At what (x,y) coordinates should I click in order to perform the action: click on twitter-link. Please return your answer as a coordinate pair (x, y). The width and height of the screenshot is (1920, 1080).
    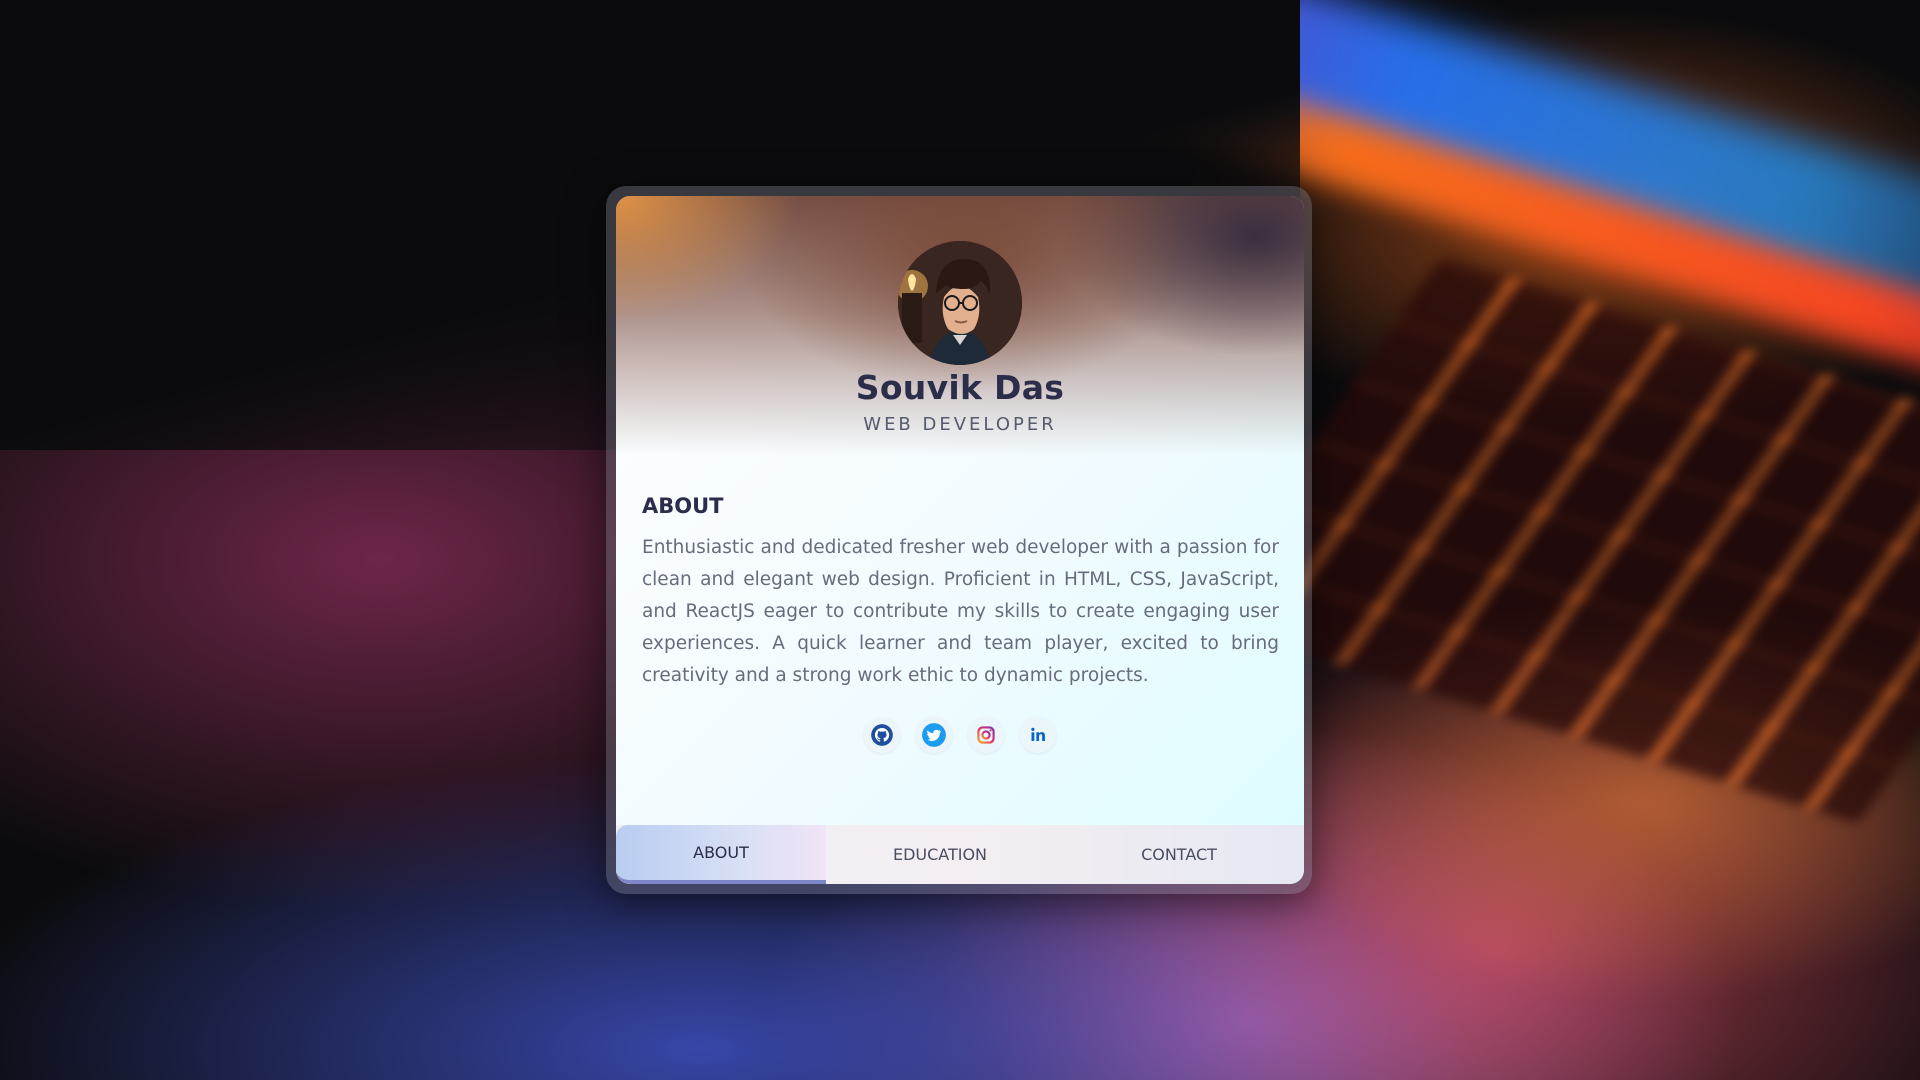
    Looking at the image, I should click on (934, 735).